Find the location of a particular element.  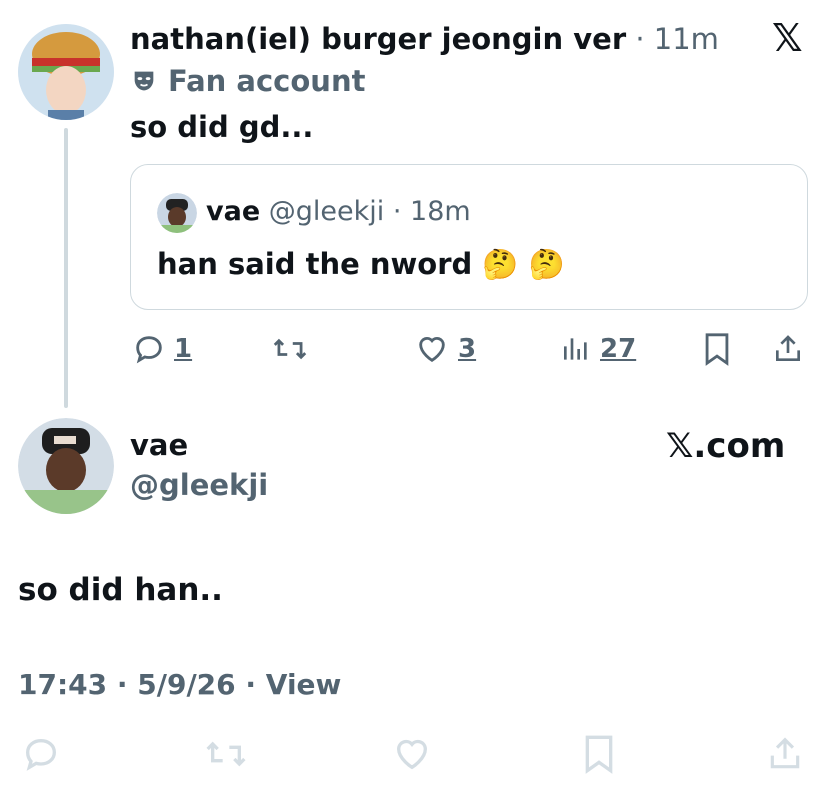

main-avatar is located at coordinates (66, 466).